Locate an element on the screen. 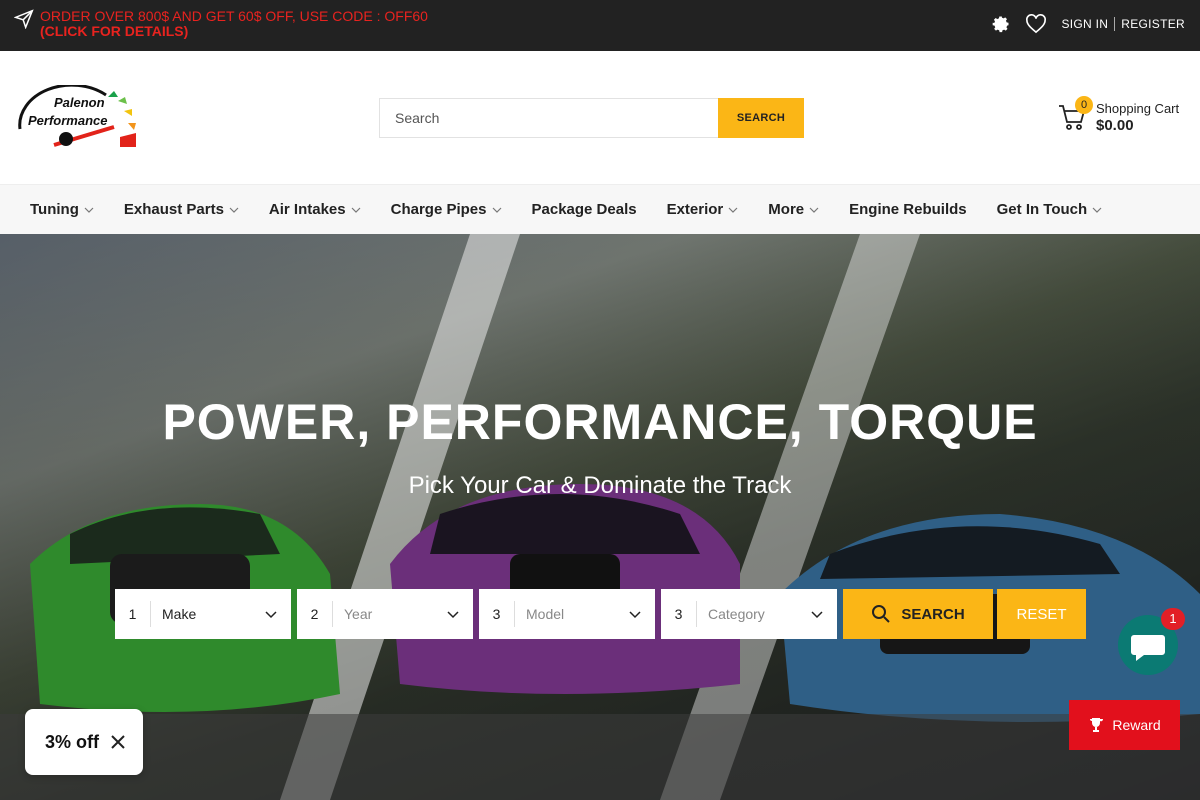  finder-search-button: SEARCH is located at coordinates (918, 614).